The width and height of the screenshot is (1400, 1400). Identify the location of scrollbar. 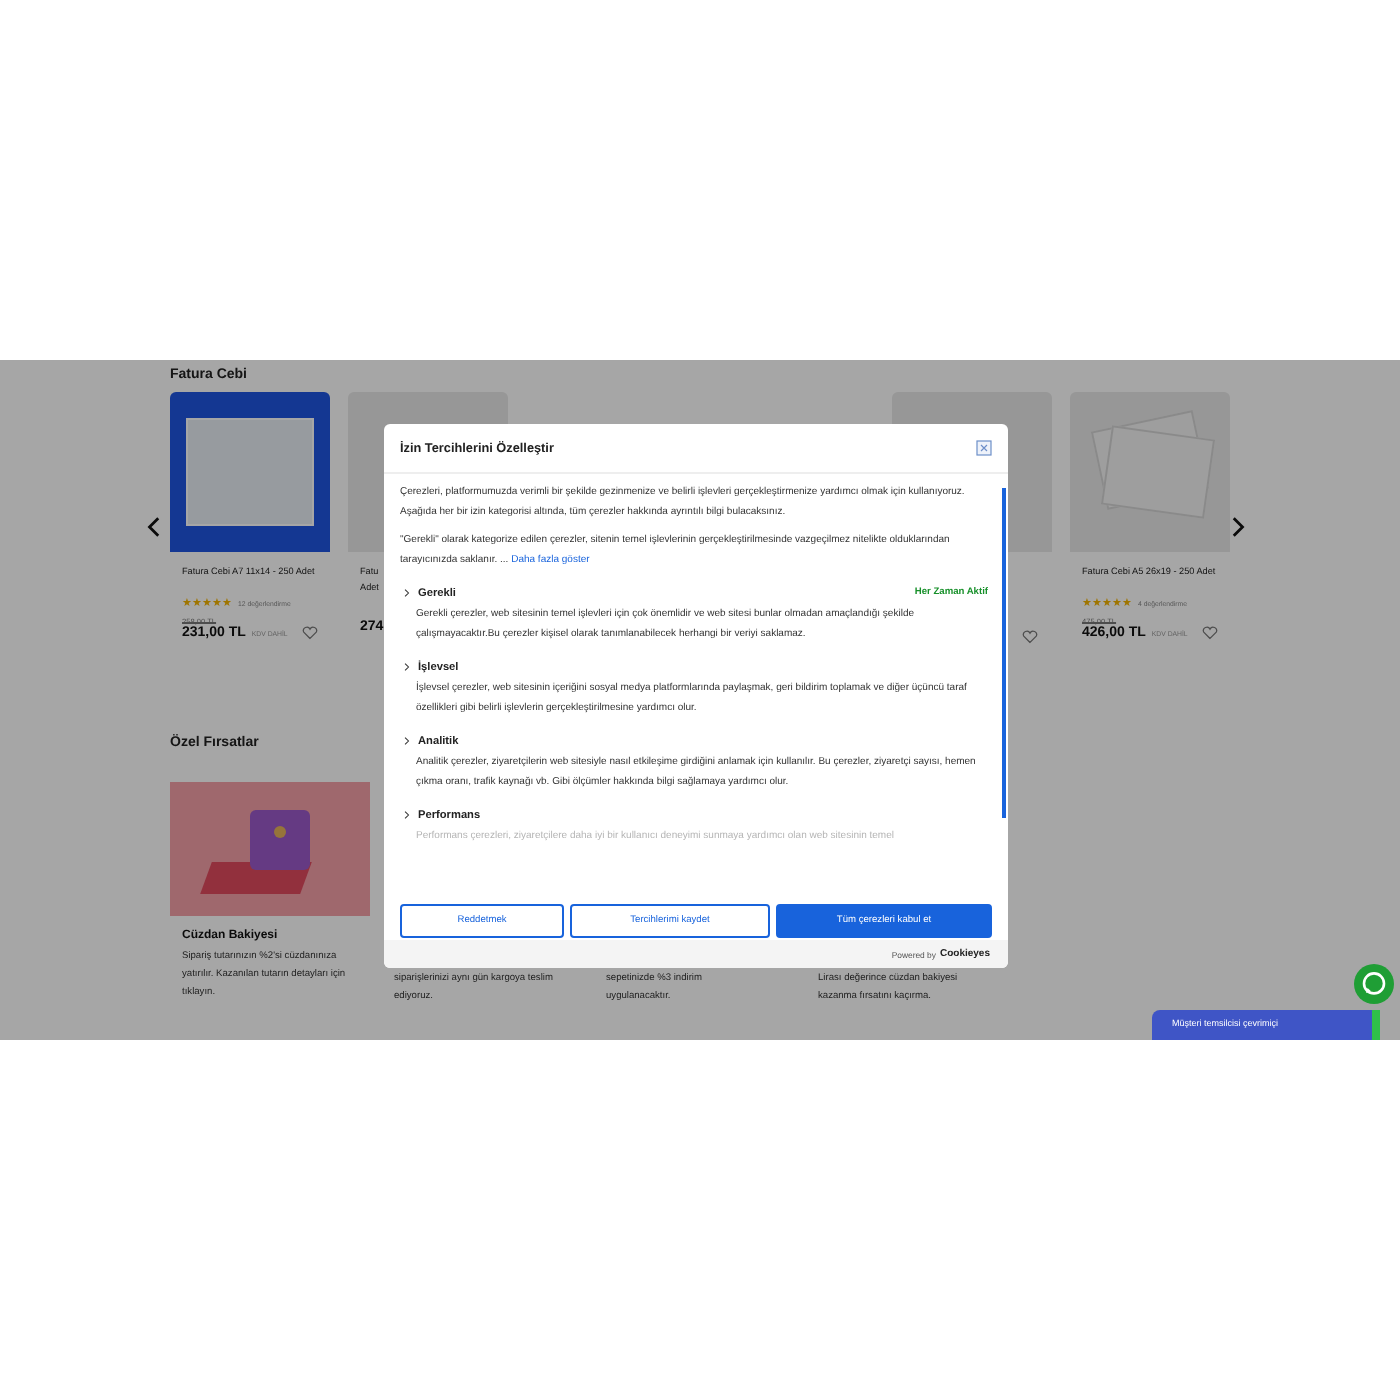
(1004, 653).